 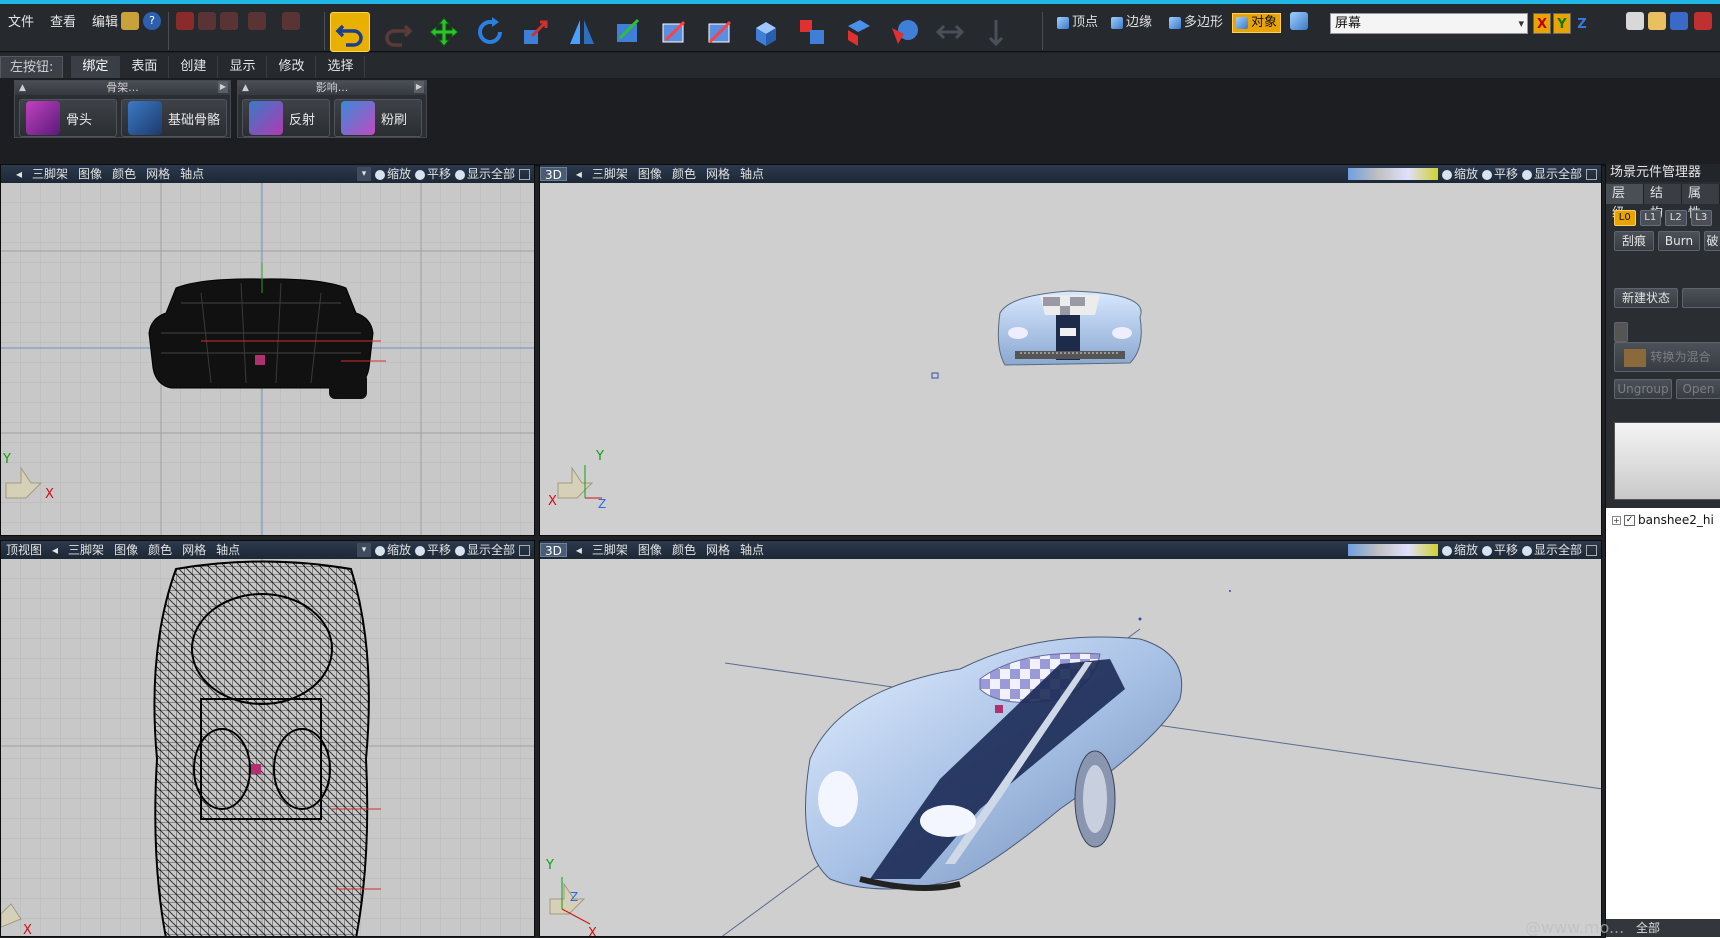 I want to click on tab-create: 创建, so click(x=194, y=67).